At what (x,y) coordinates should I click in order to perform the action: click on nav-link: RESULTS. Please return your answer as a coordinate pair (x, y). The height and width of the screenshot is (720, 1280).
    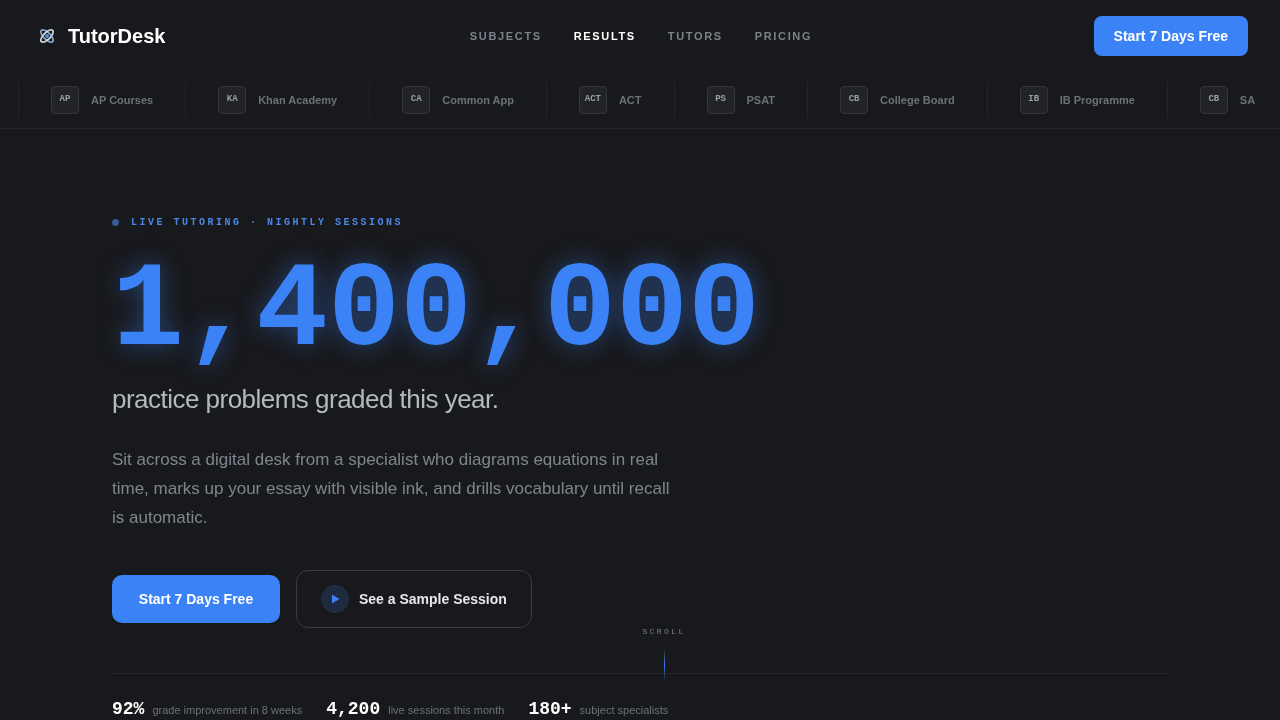
    Looking at the image, I should click on (604, 36).